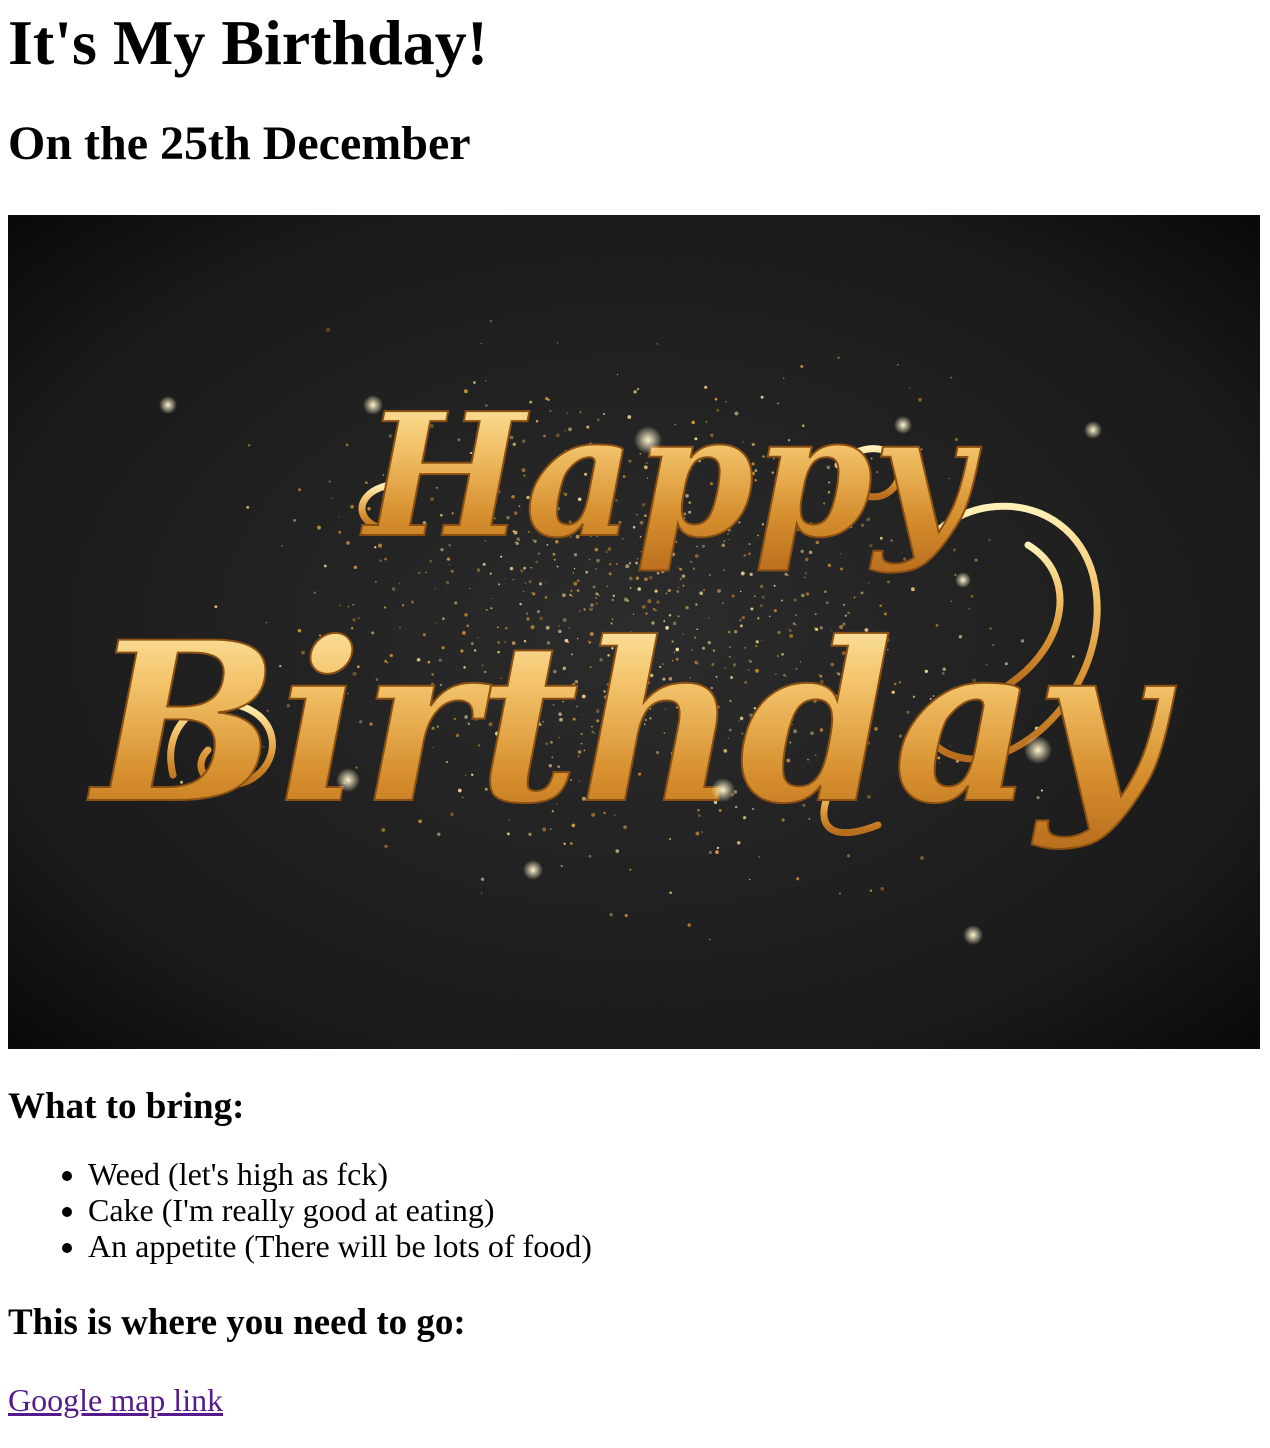 The width and height of the screenshot is (1270, 1448). I want to click on page-subtitle: On the 25th December, so click(239, 143).